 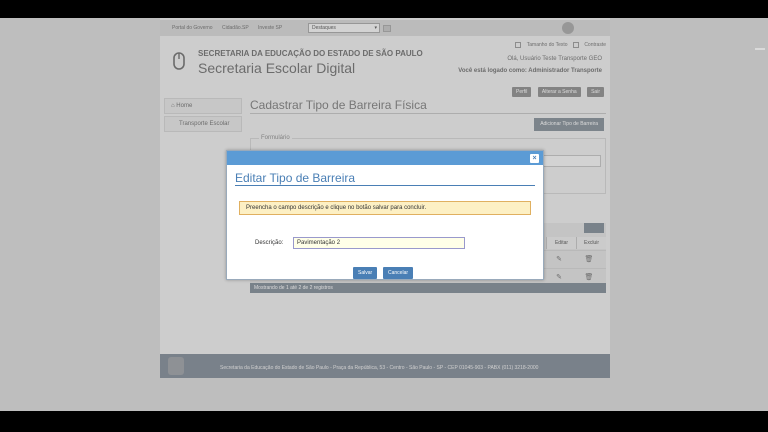 What do you see at coordinates (385, 185) in the screenshot?
I see `dialog-title-divider` at bounding box center [385, 185].